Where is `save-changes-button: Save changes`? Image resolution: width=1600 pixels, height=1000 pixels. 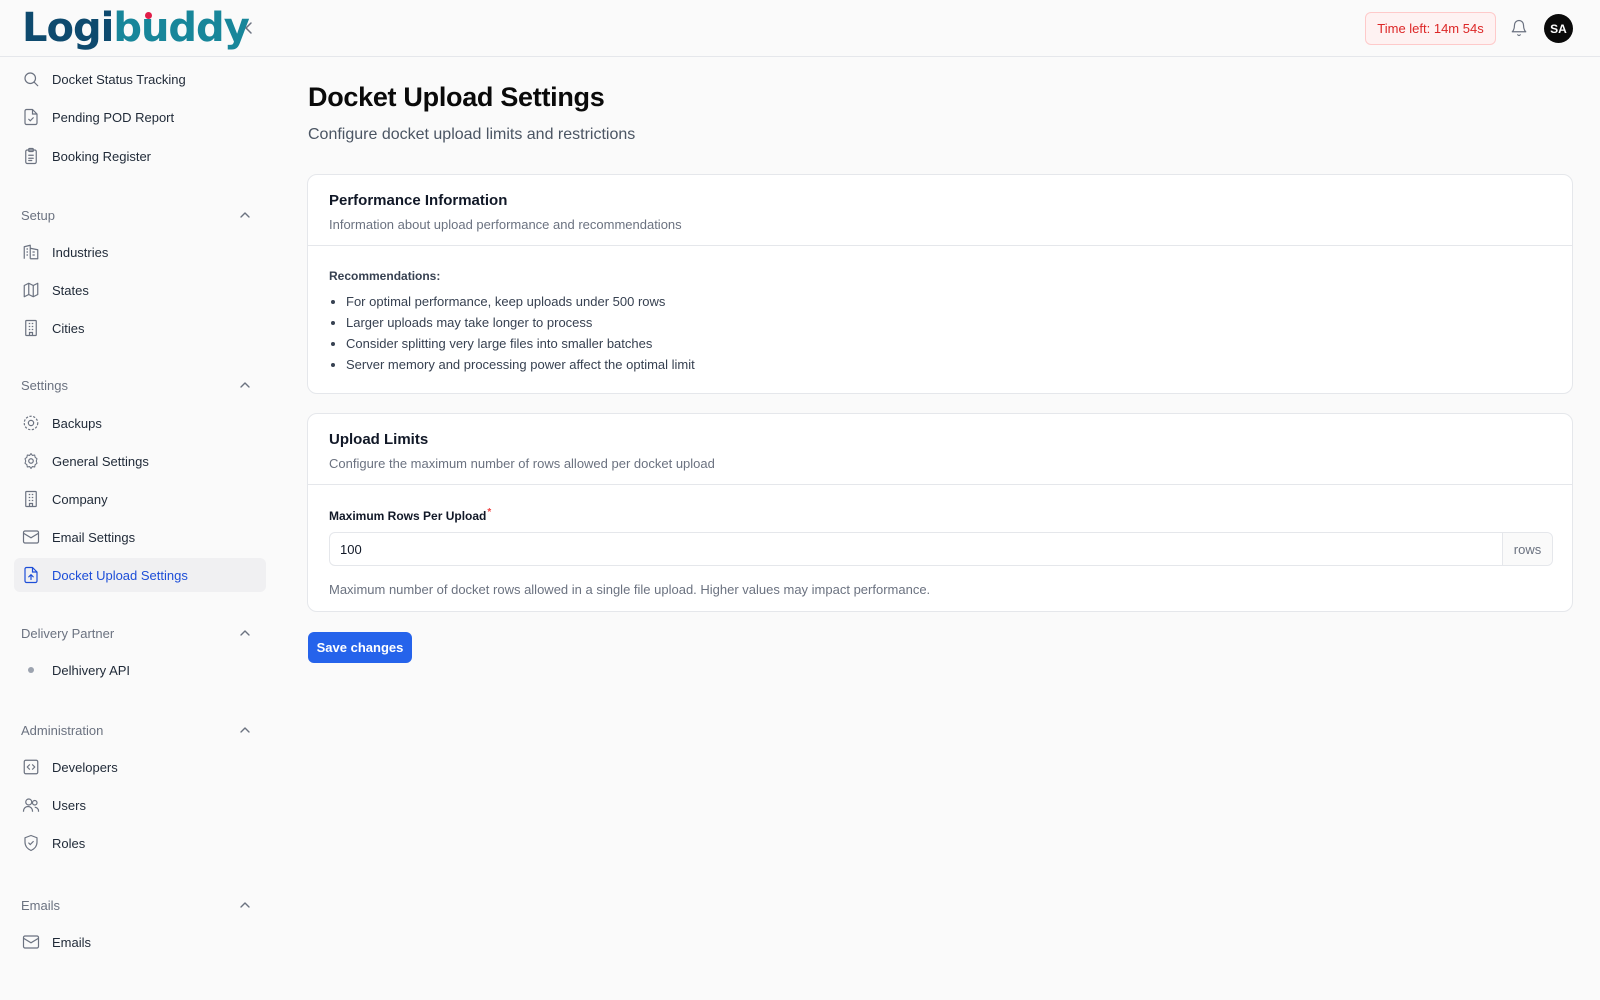
save-changes-button: Save changes is located at coordinates (360, 647).